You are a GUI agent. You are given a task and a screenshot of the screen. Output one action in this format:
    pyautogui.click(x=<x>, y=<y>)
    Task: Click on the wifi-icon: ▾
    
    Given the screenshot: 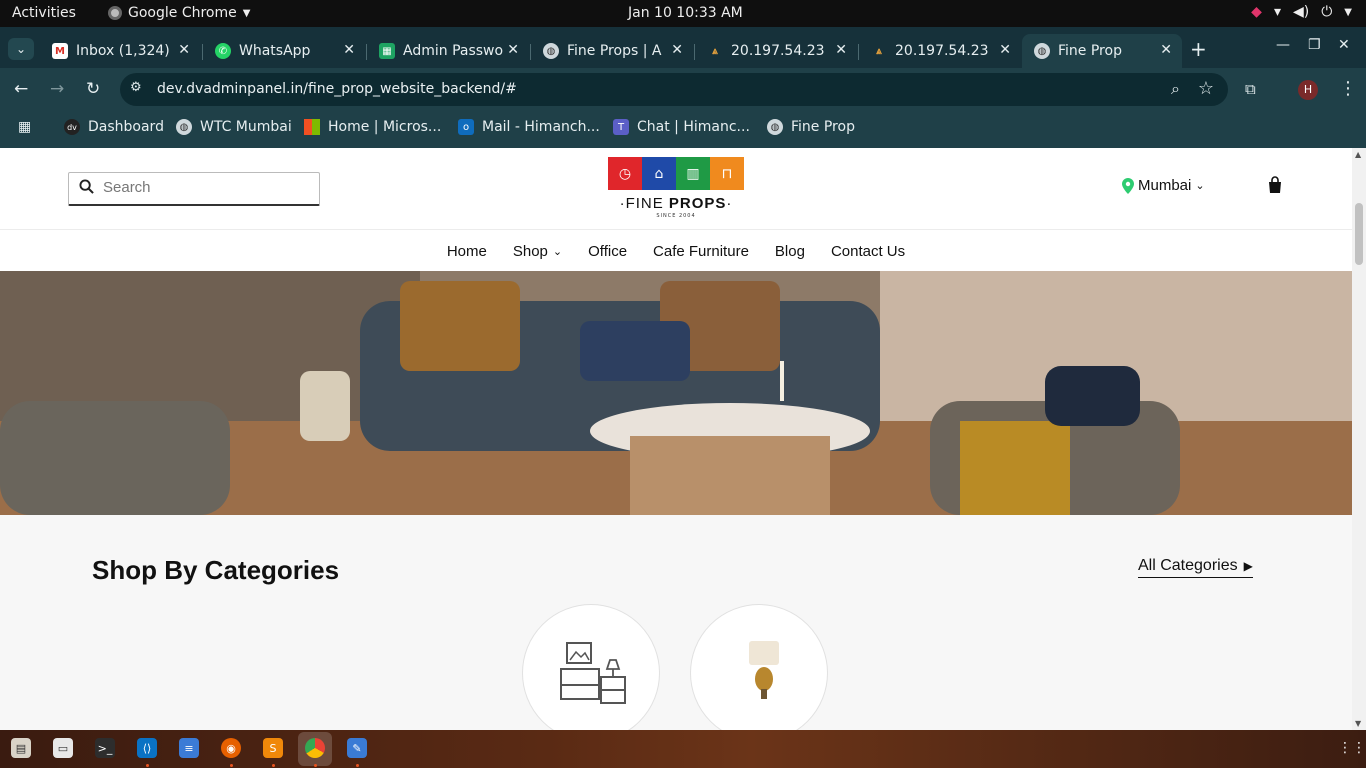 What is the action you would take?
    pyautogui.click(x=1277, y=12)
    